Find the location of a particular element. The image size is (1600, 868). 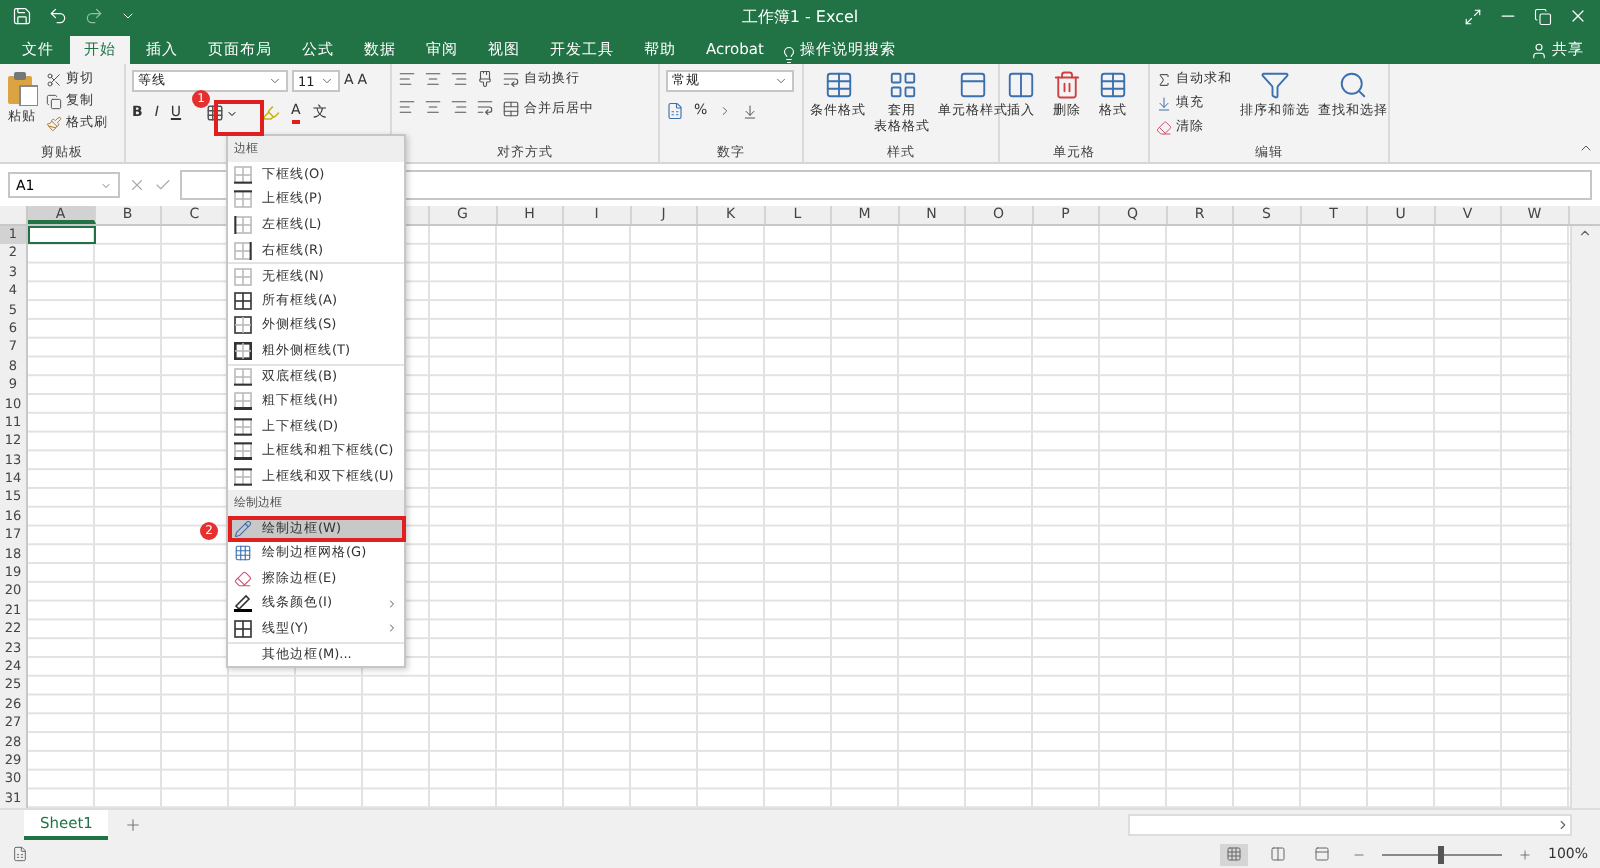

redo-icon is located at coordinates (94, 16).